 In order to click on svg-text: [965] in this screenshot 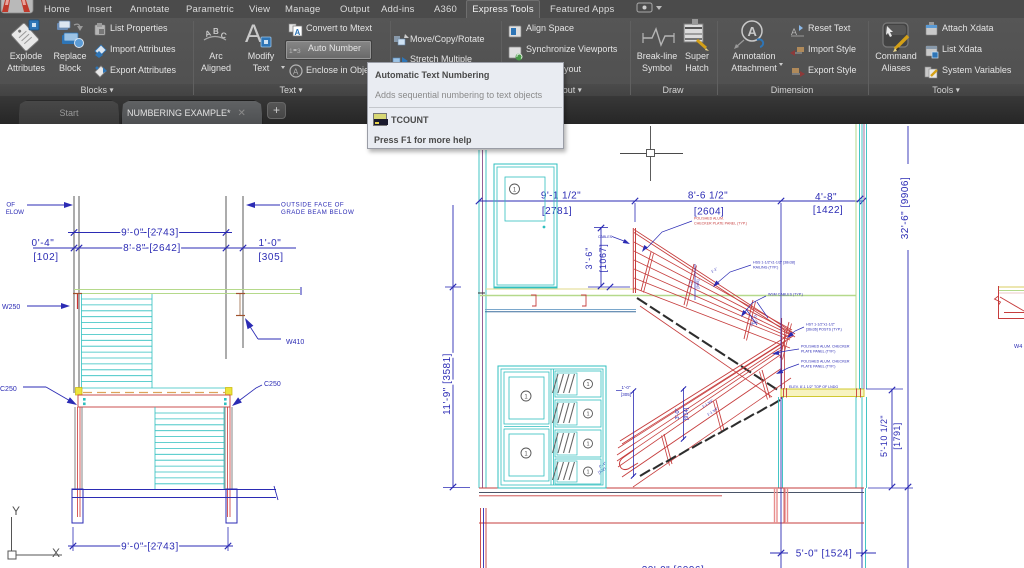, I will do `click(697, 284)`.